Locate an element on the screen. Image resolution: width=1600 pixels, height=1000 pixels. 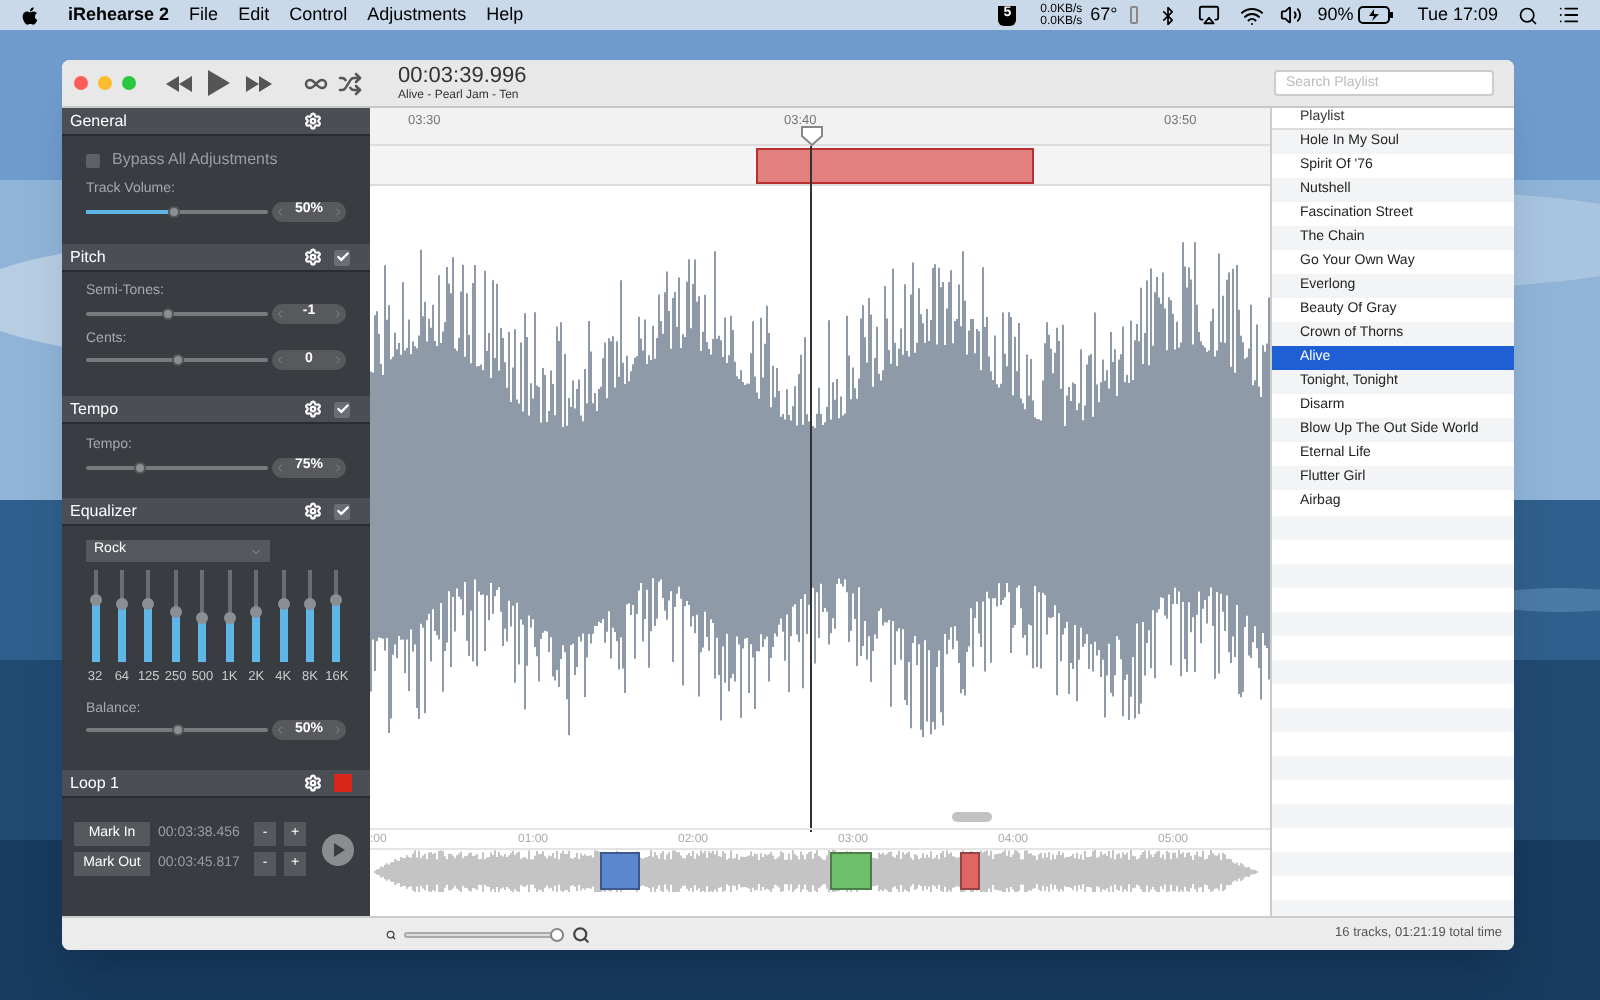
caret-icon is located at coordinates (256, 551).